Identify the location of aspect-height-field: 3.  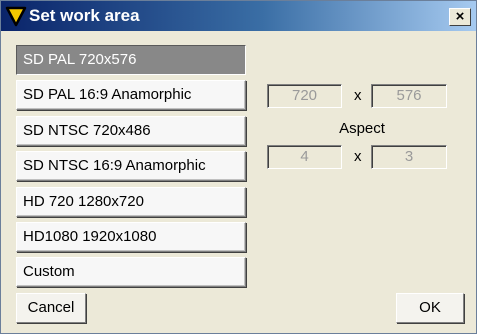
(409, 157).